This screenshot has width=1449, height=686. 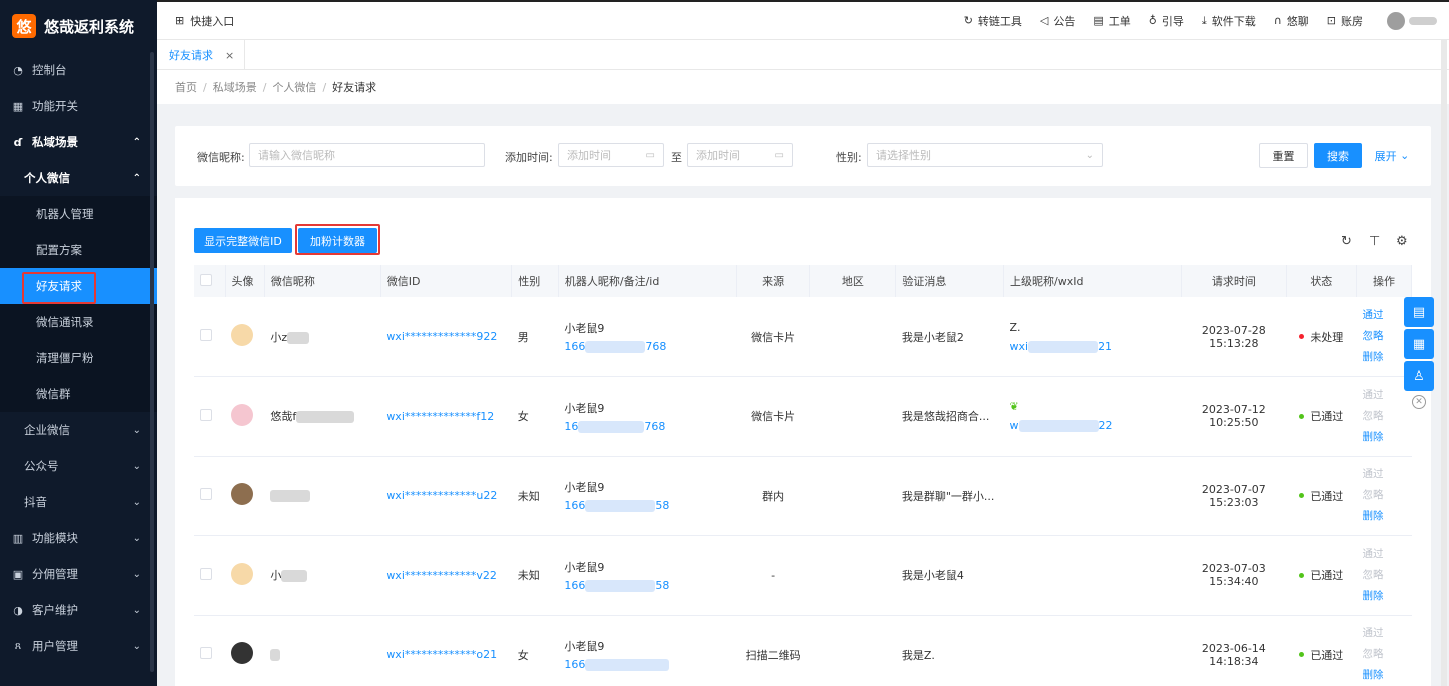 What do you see at coordinates (78, 142) in the screenshot?
I see `sidebar-item-private-scene: ɗ 私域场景 ⌃` at bounding box center [78, 142].